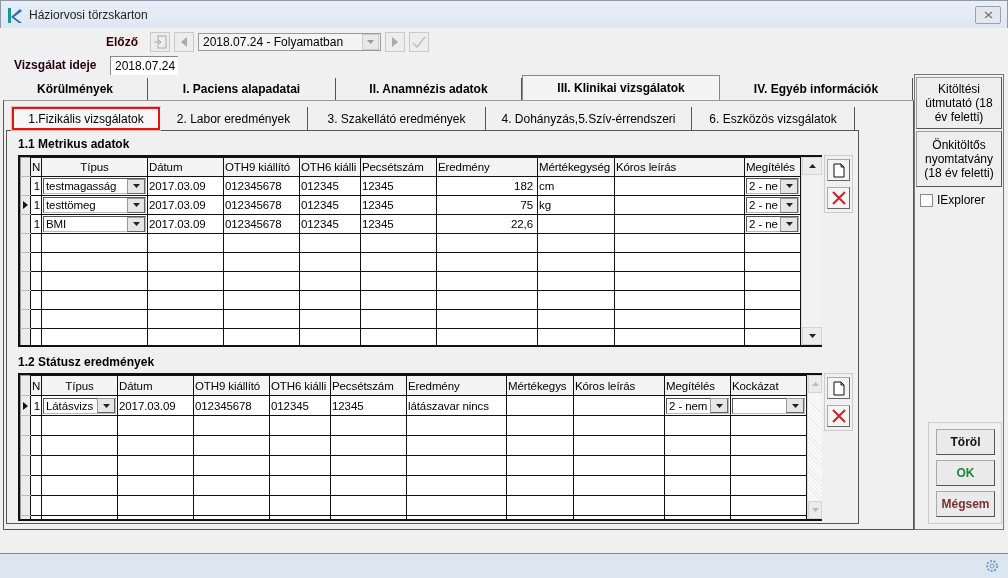 The height and width of the screenshot is (578, 1008). Describe the element at coordinates (94, 205) in the screenshot. I see `dropdown-field: testtömeg` at that location.